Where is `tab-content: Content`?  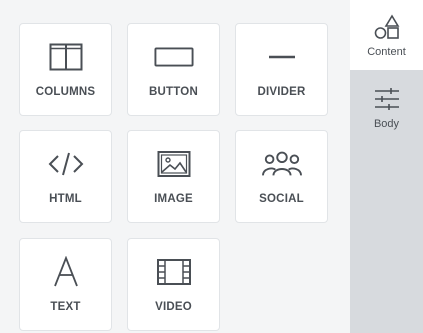
tab-content: Content is located at coordinates (386, 35).